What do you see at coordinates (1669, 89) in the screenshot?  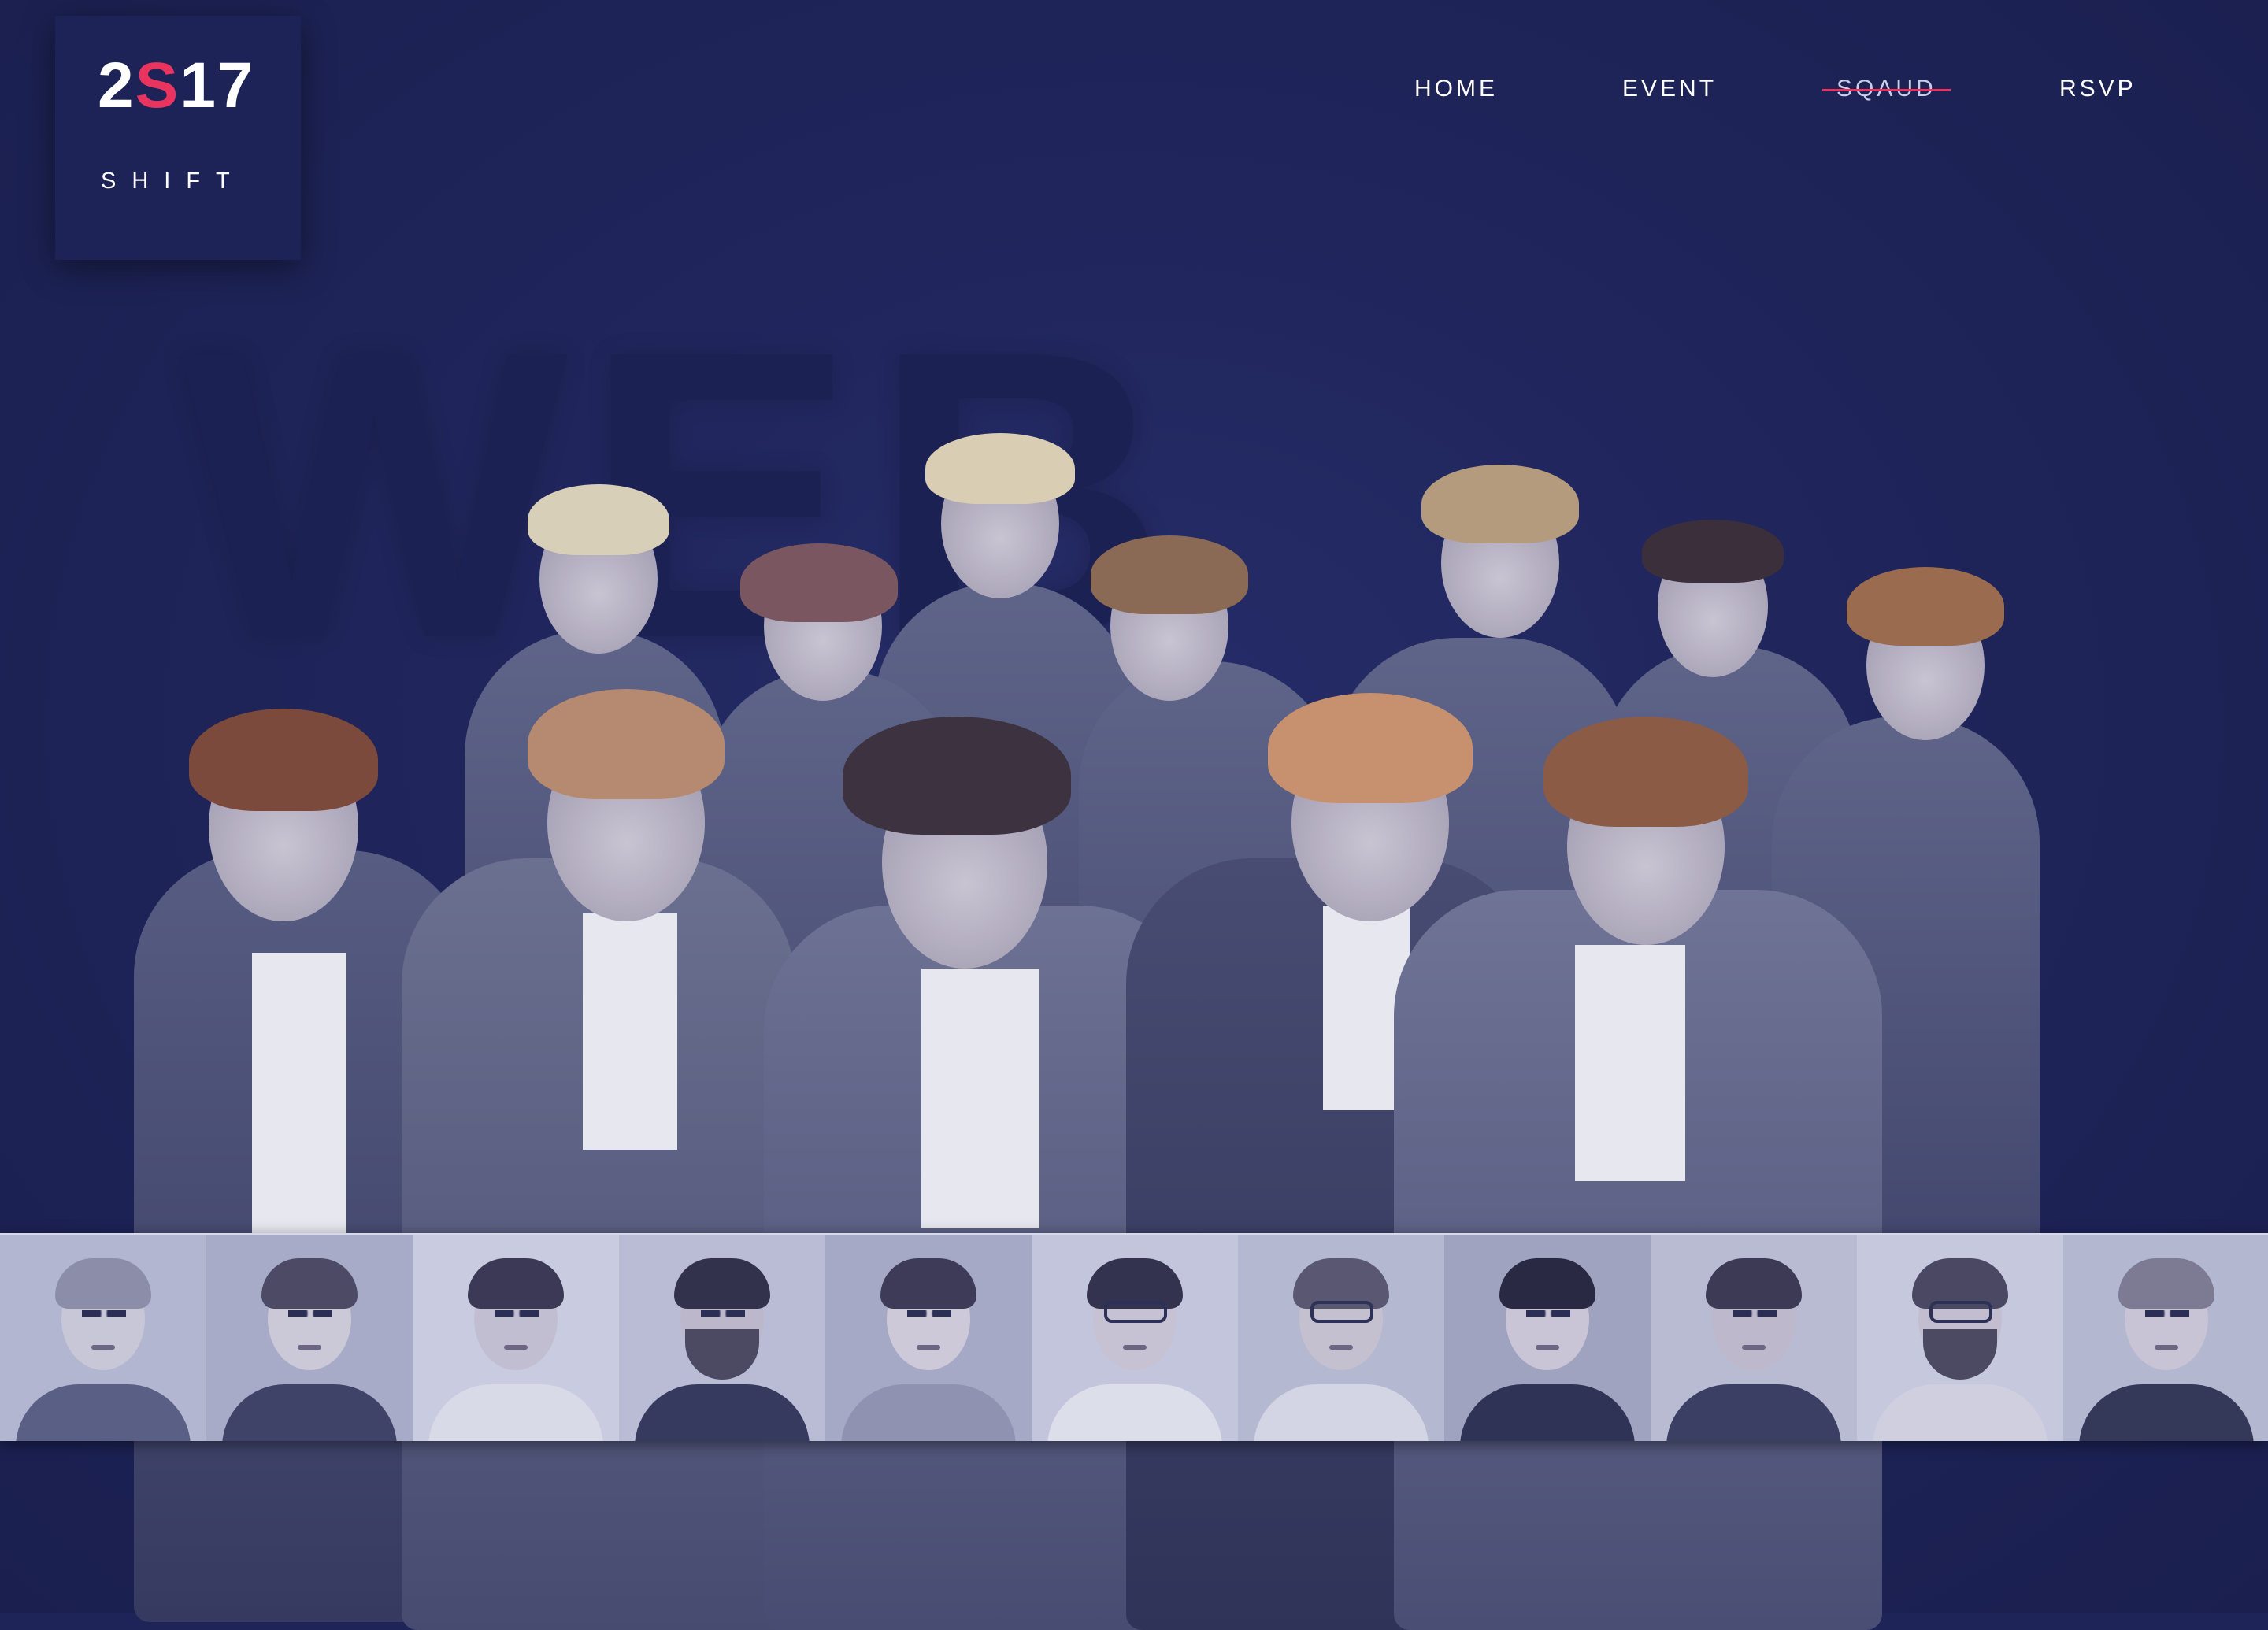 I see `nav-event: EVENT` at bounding box center [1669, 89].